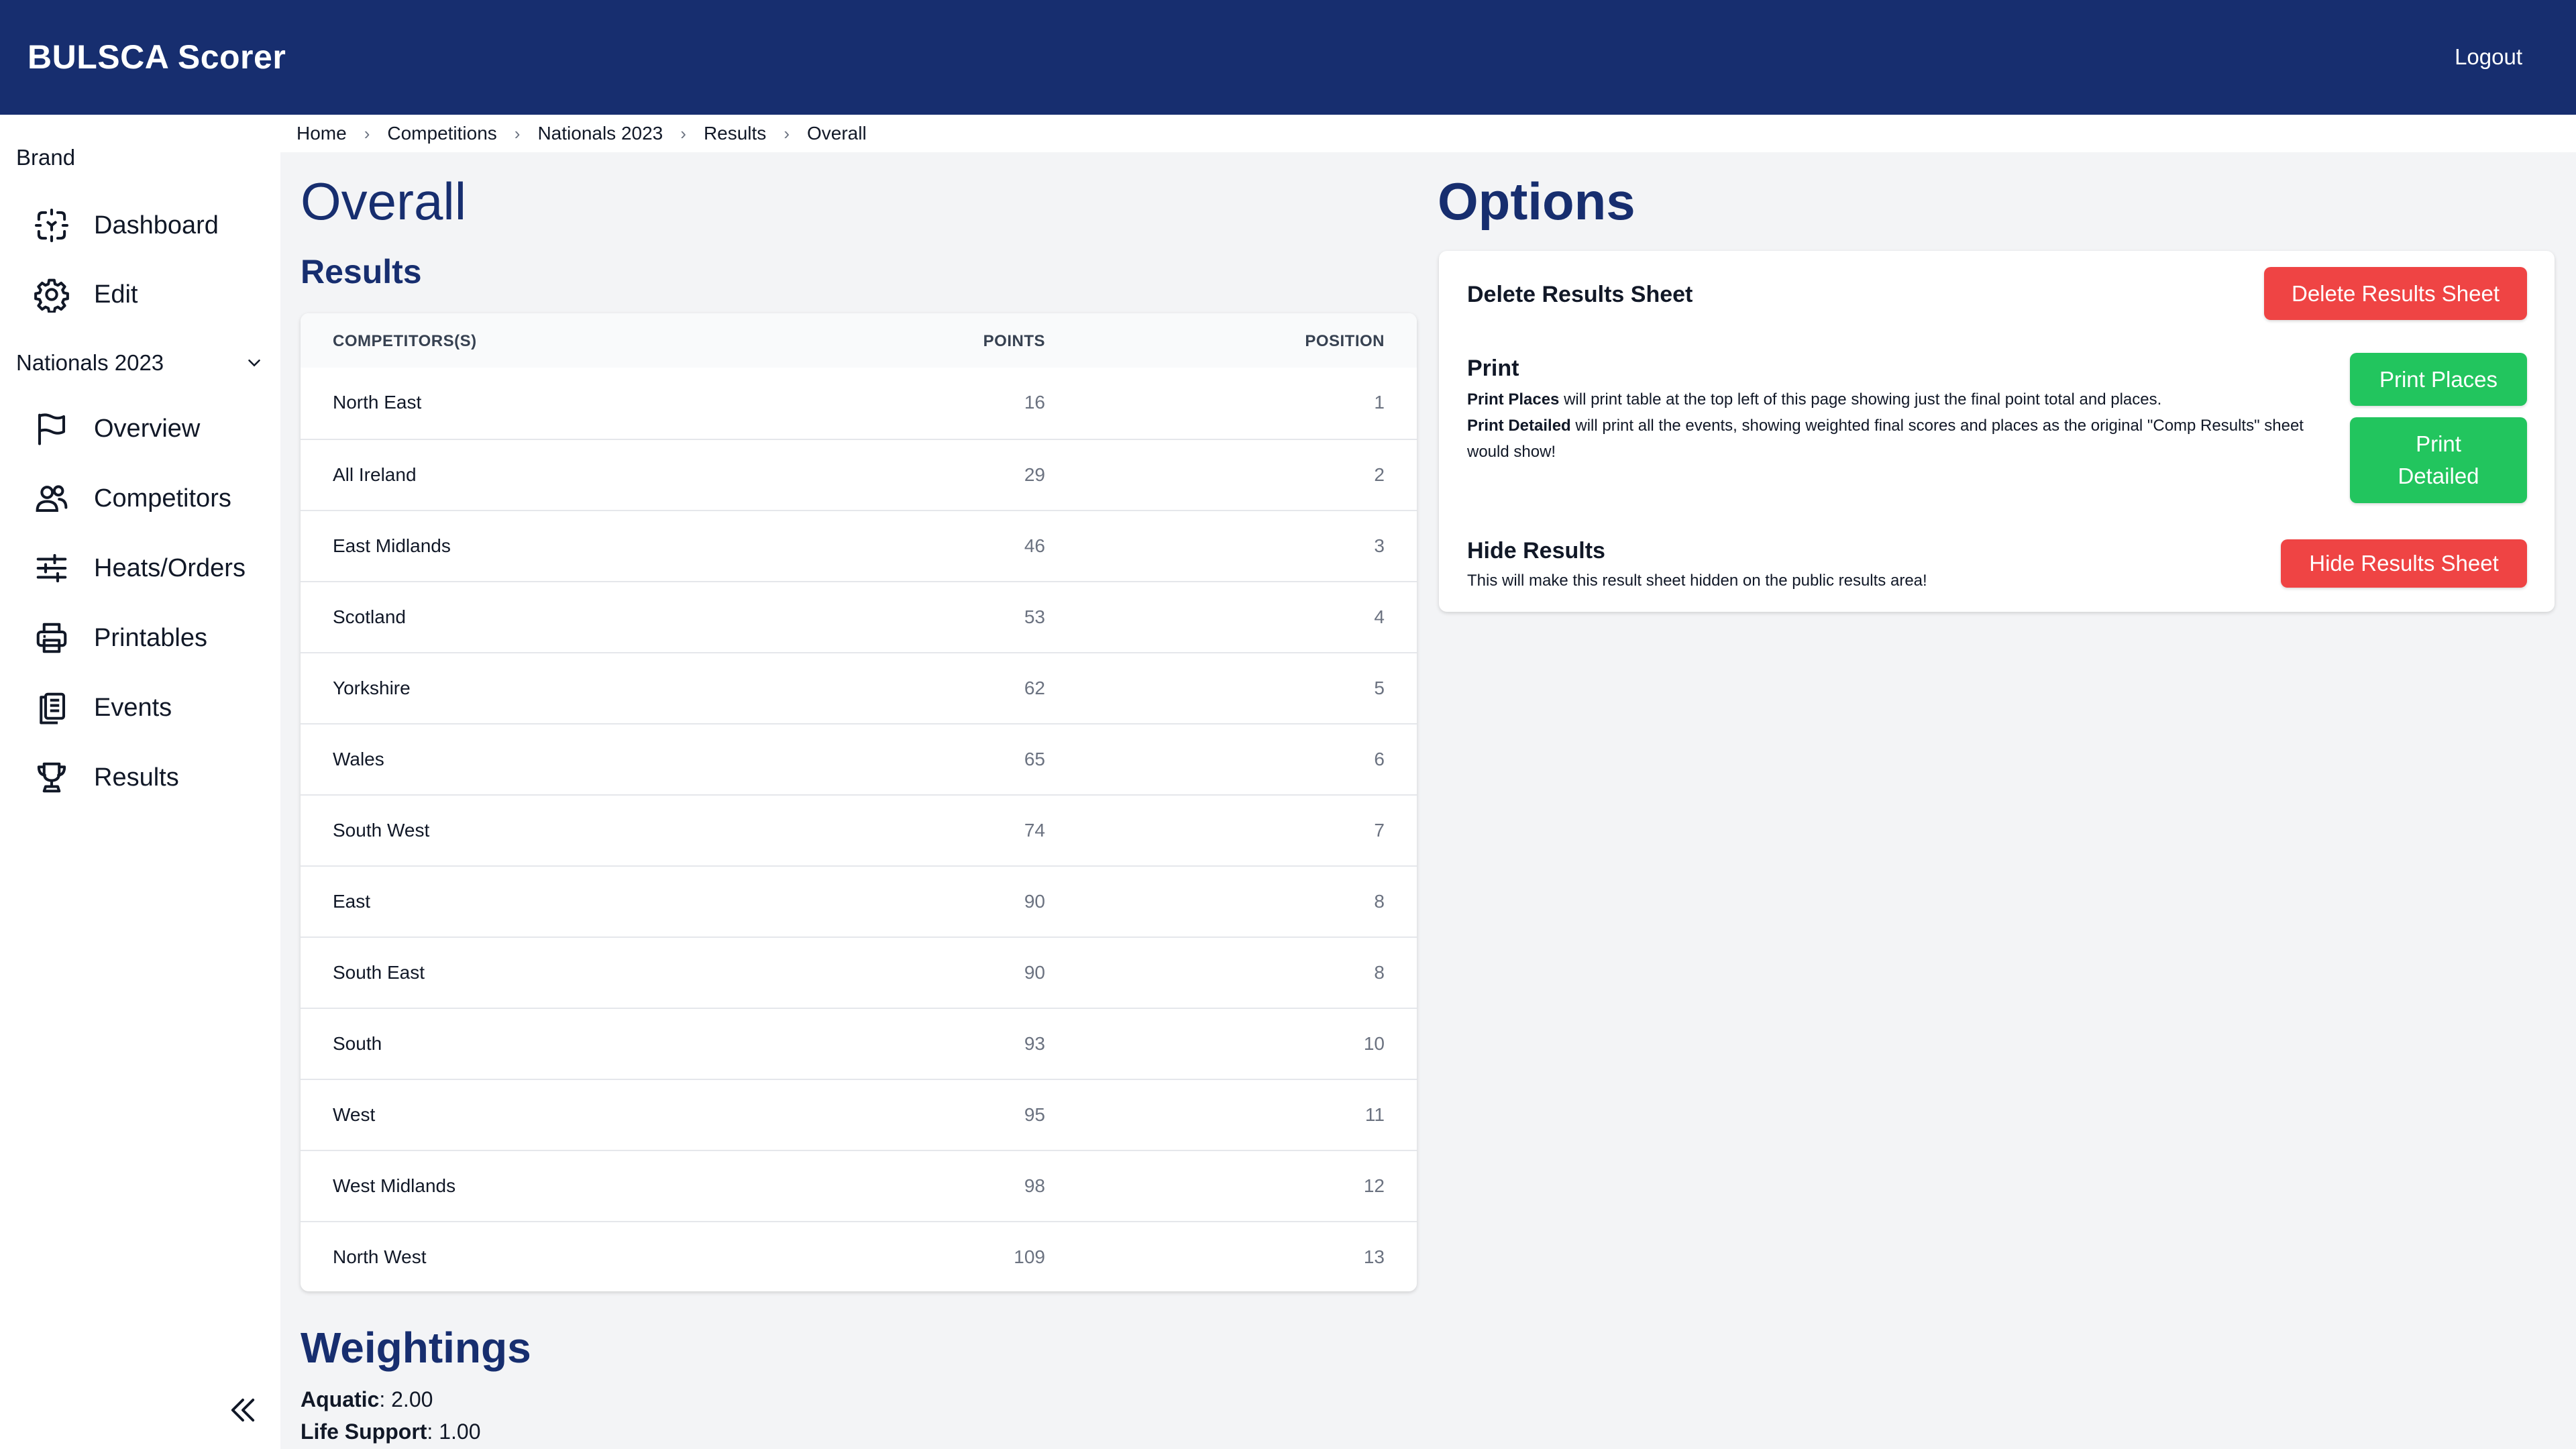  What do you see at coordinates (1379, 545) in the screenshot?
I see `position-cell: 3` at bounding box center [1379, 545].